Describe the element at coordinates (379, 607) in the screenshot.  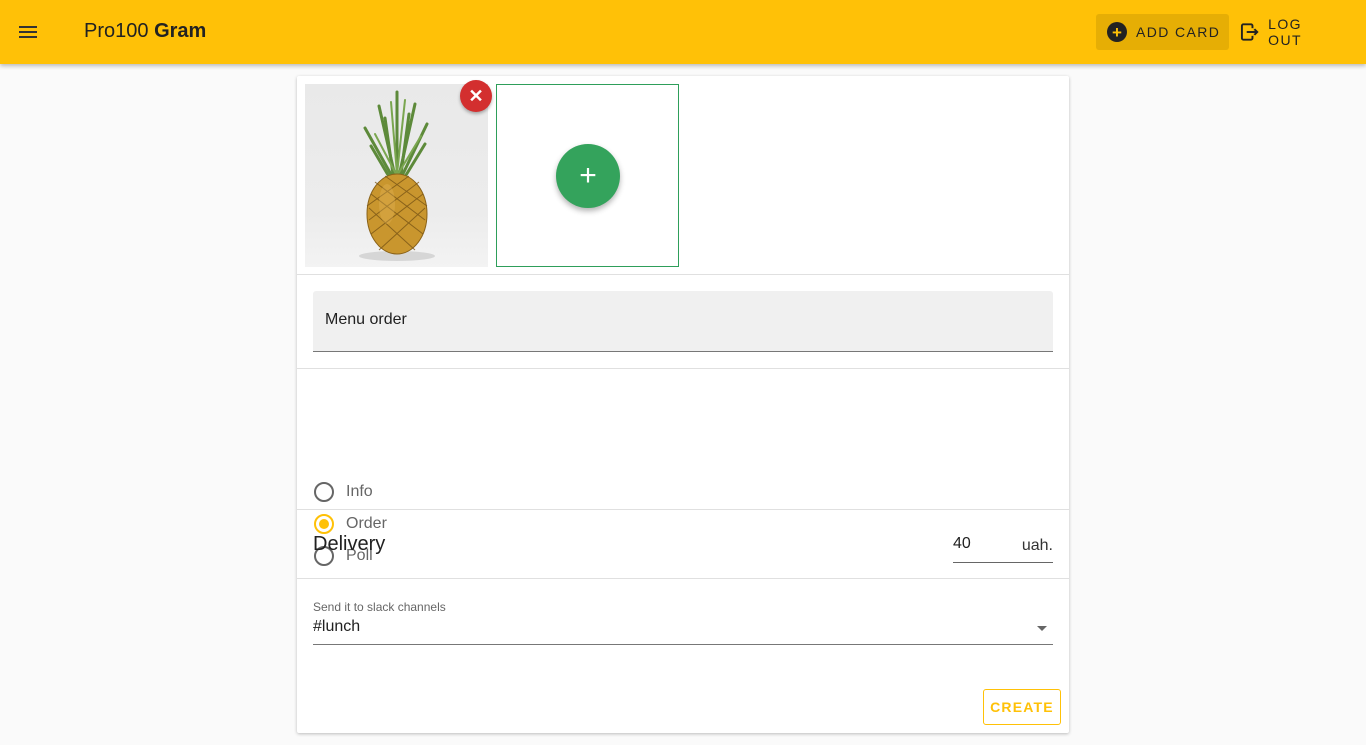
I see `select-label: Send it to slack channels` at that location.